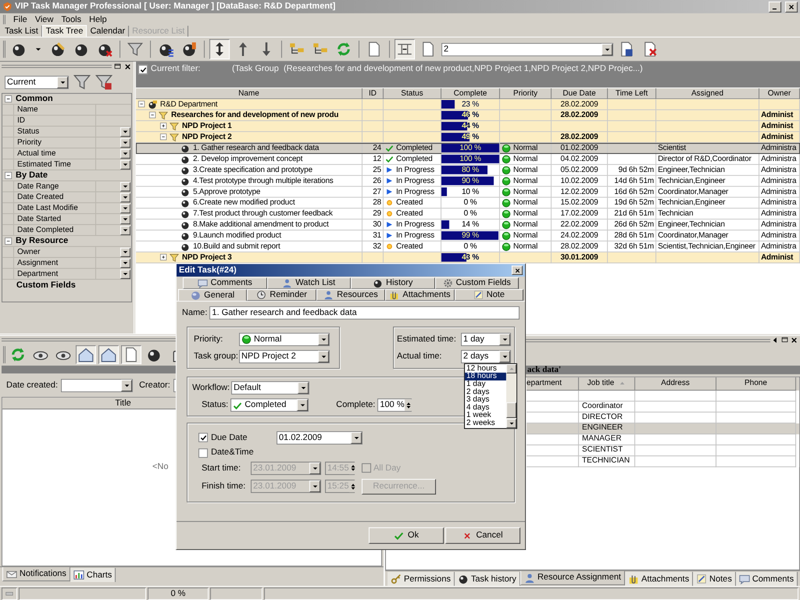  Describe the element at coordinates (281, 295) in the screenshot. I see `dialog-tab: Reminder` at that location.